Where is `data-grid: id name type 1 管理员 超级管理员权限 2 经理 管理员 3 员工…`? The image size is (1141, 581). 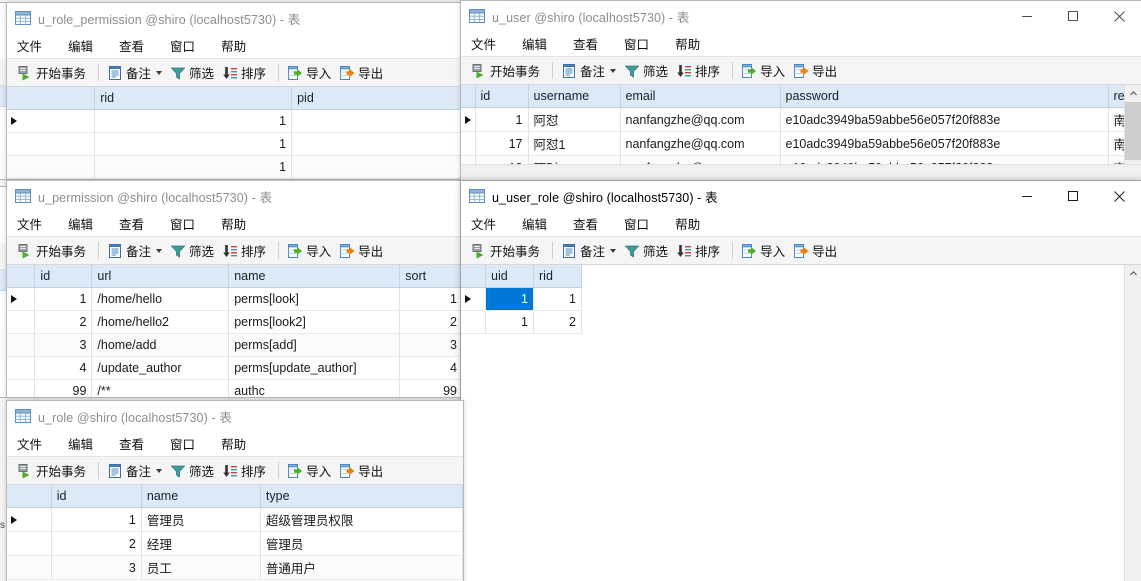
data-grid: id name type 1 管理员 超级管理员权限 2 经理 管理员 3 员工… is located at coordinates (235, 533).